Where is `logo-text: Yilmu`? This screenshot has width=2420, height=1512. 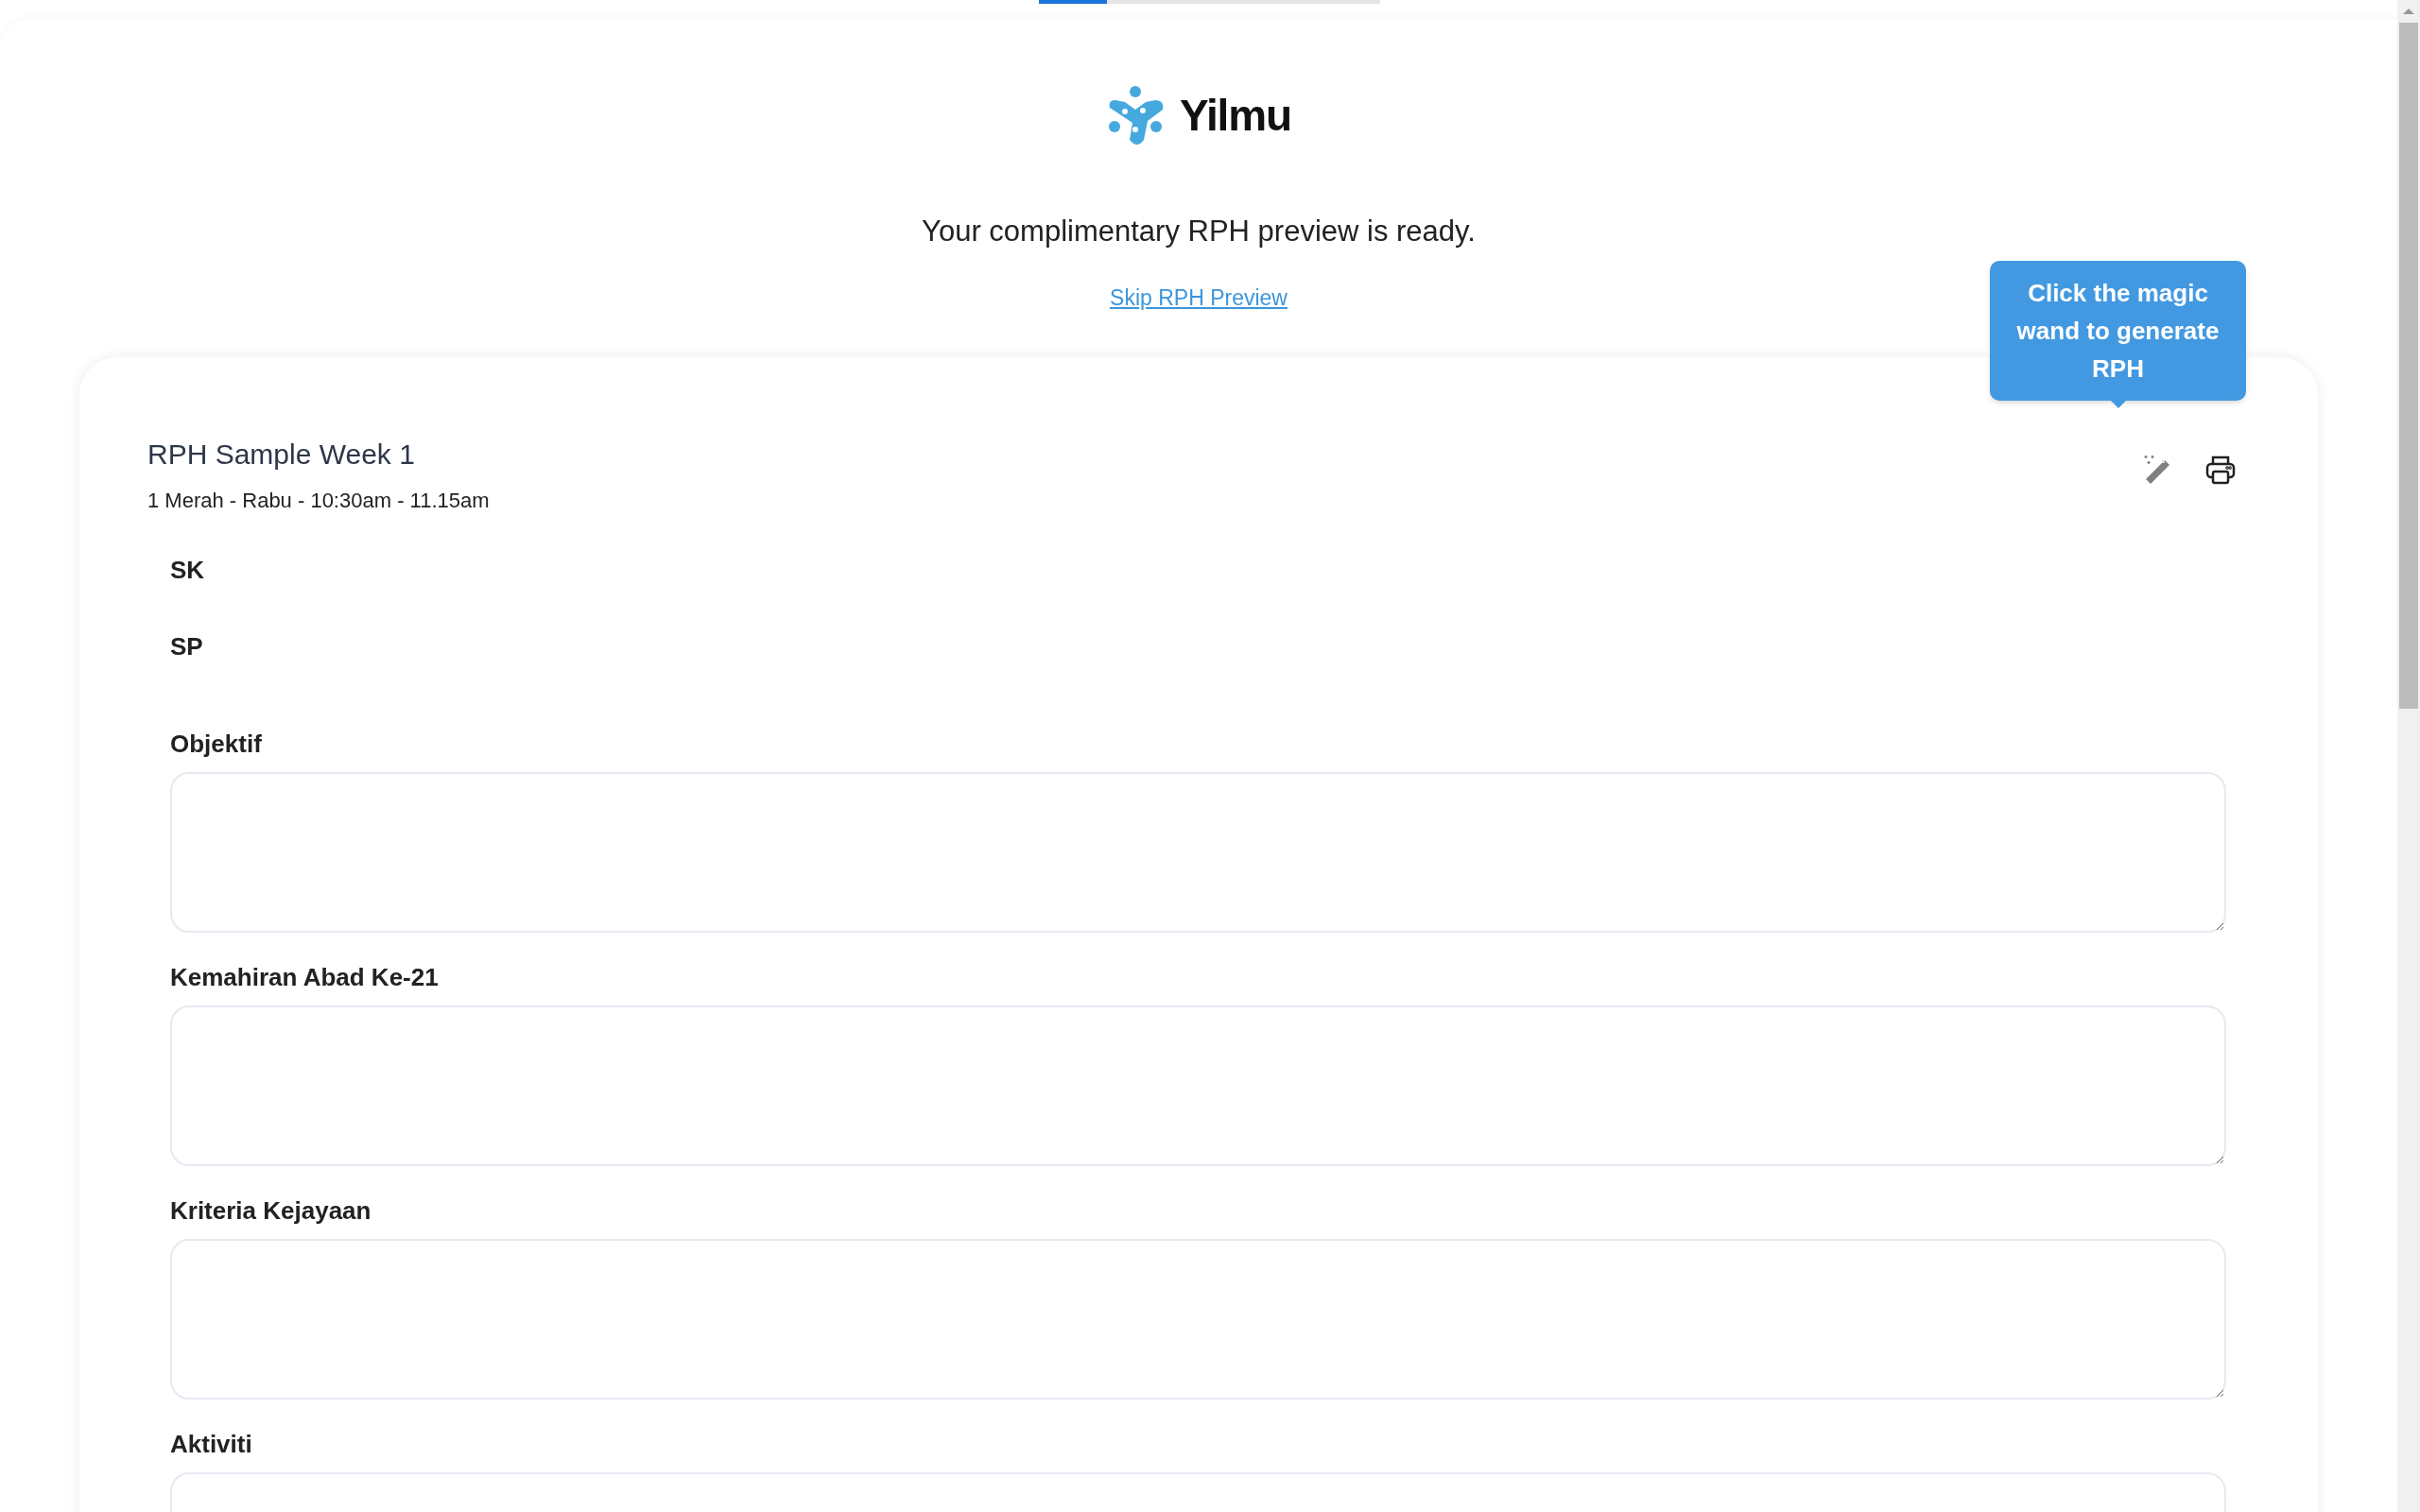 logo-text: Yilmu is located at coordinates (1235, 116).